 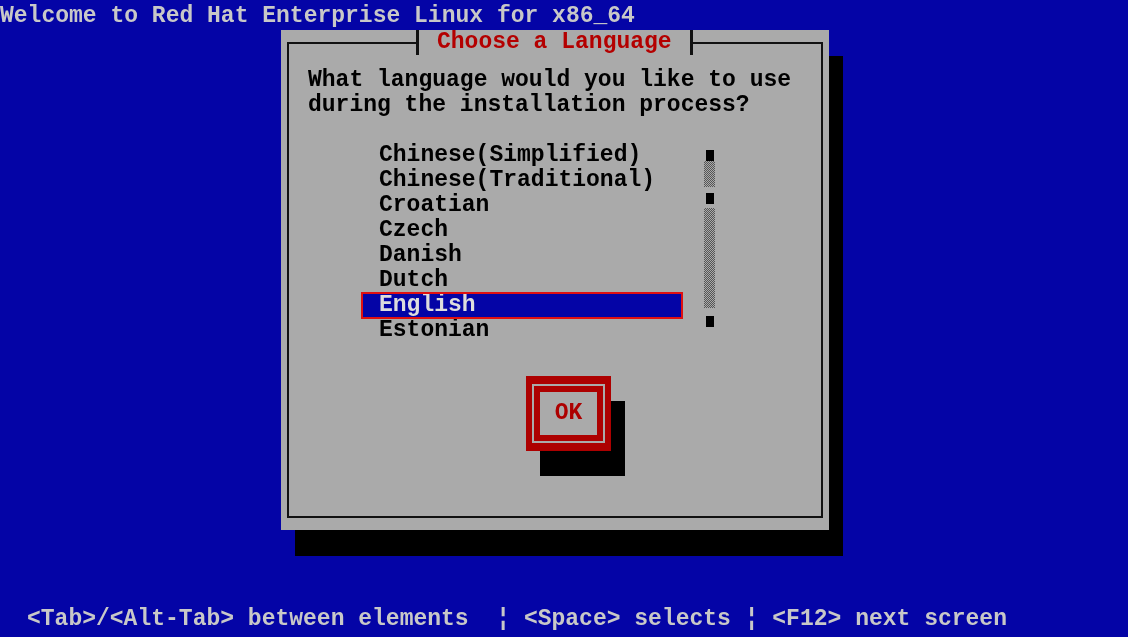 What do you see at coordinates (526, 180) in the screenshot?
I see `language-item: Chinese(Traditional)` at bounding box center [526, 180].